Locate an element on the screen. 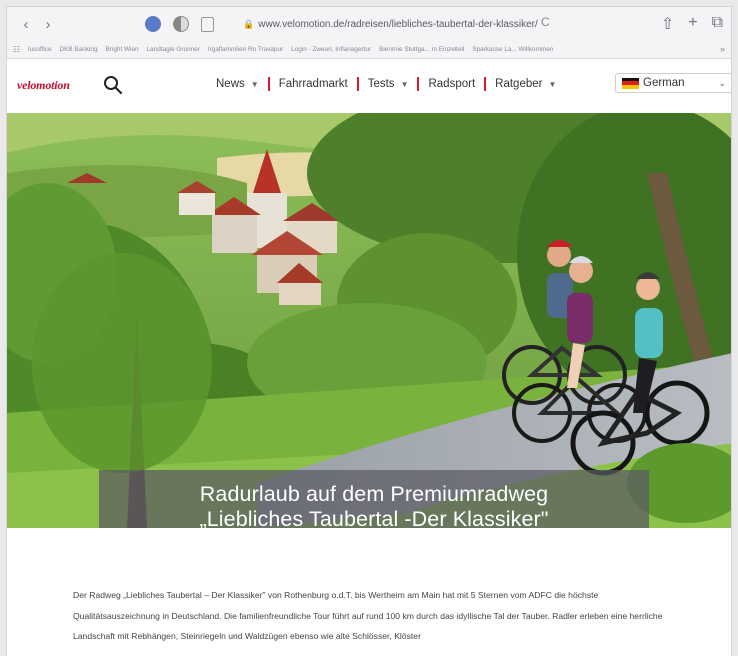 Image resolution: width=738 pixels, height=656 pixels. favorite-link: lusoffice is located at coordinates (39, 49).